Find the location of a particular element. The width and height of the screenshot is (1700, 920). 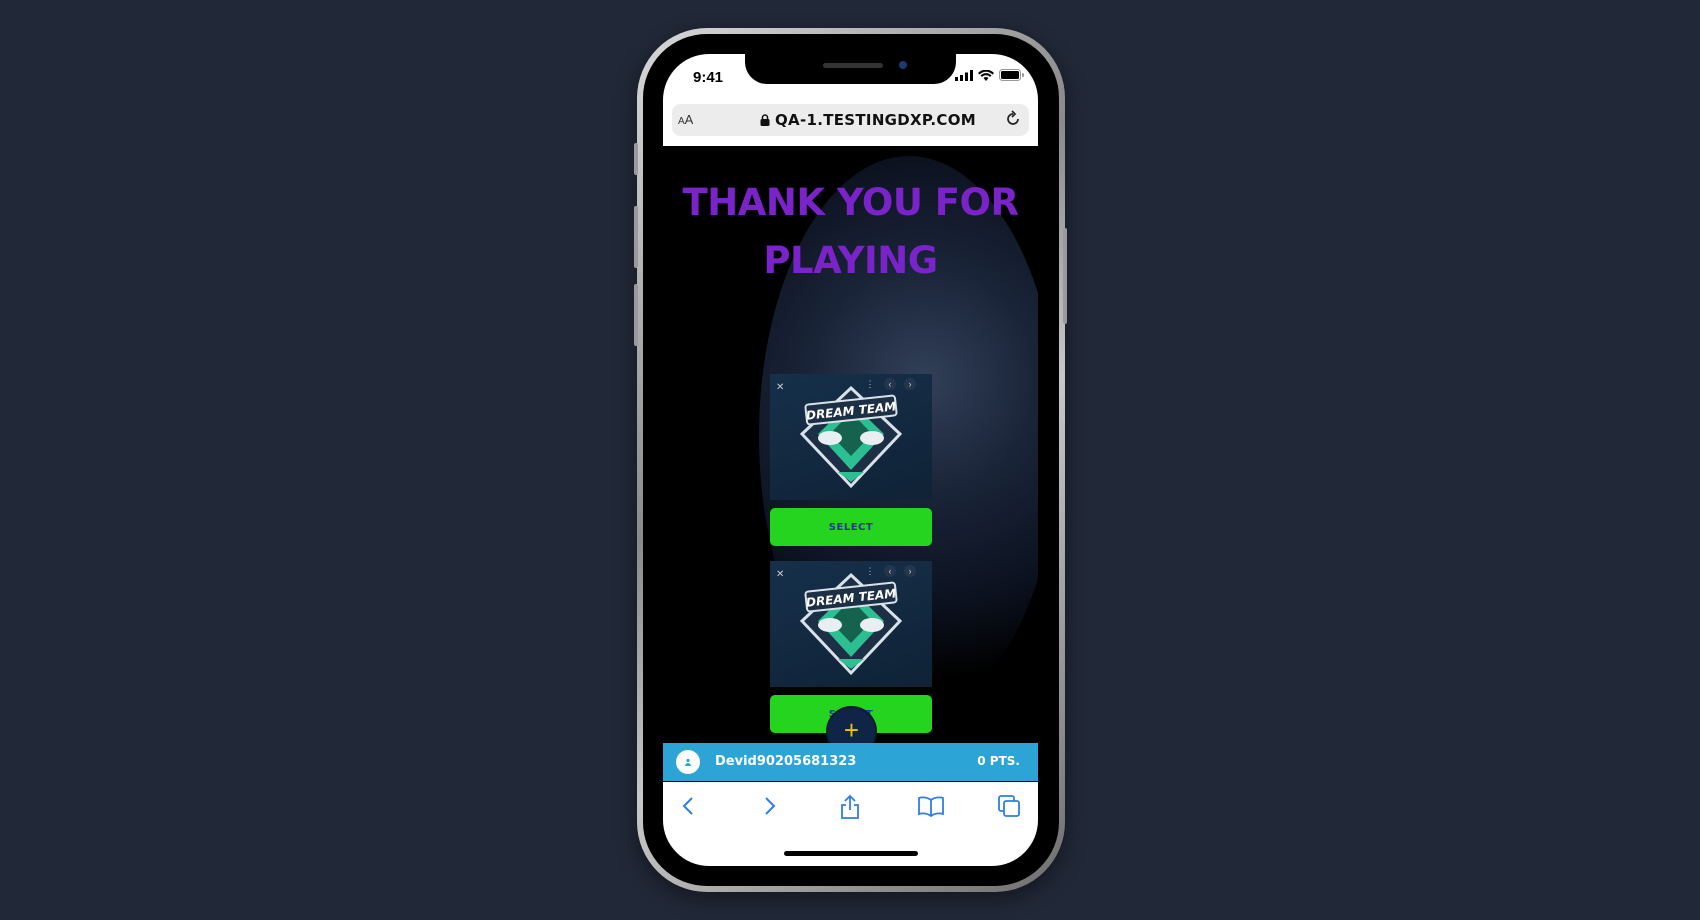

user-bar: Devid90205681323 0 PTS. is located at coordinates (850, 762).